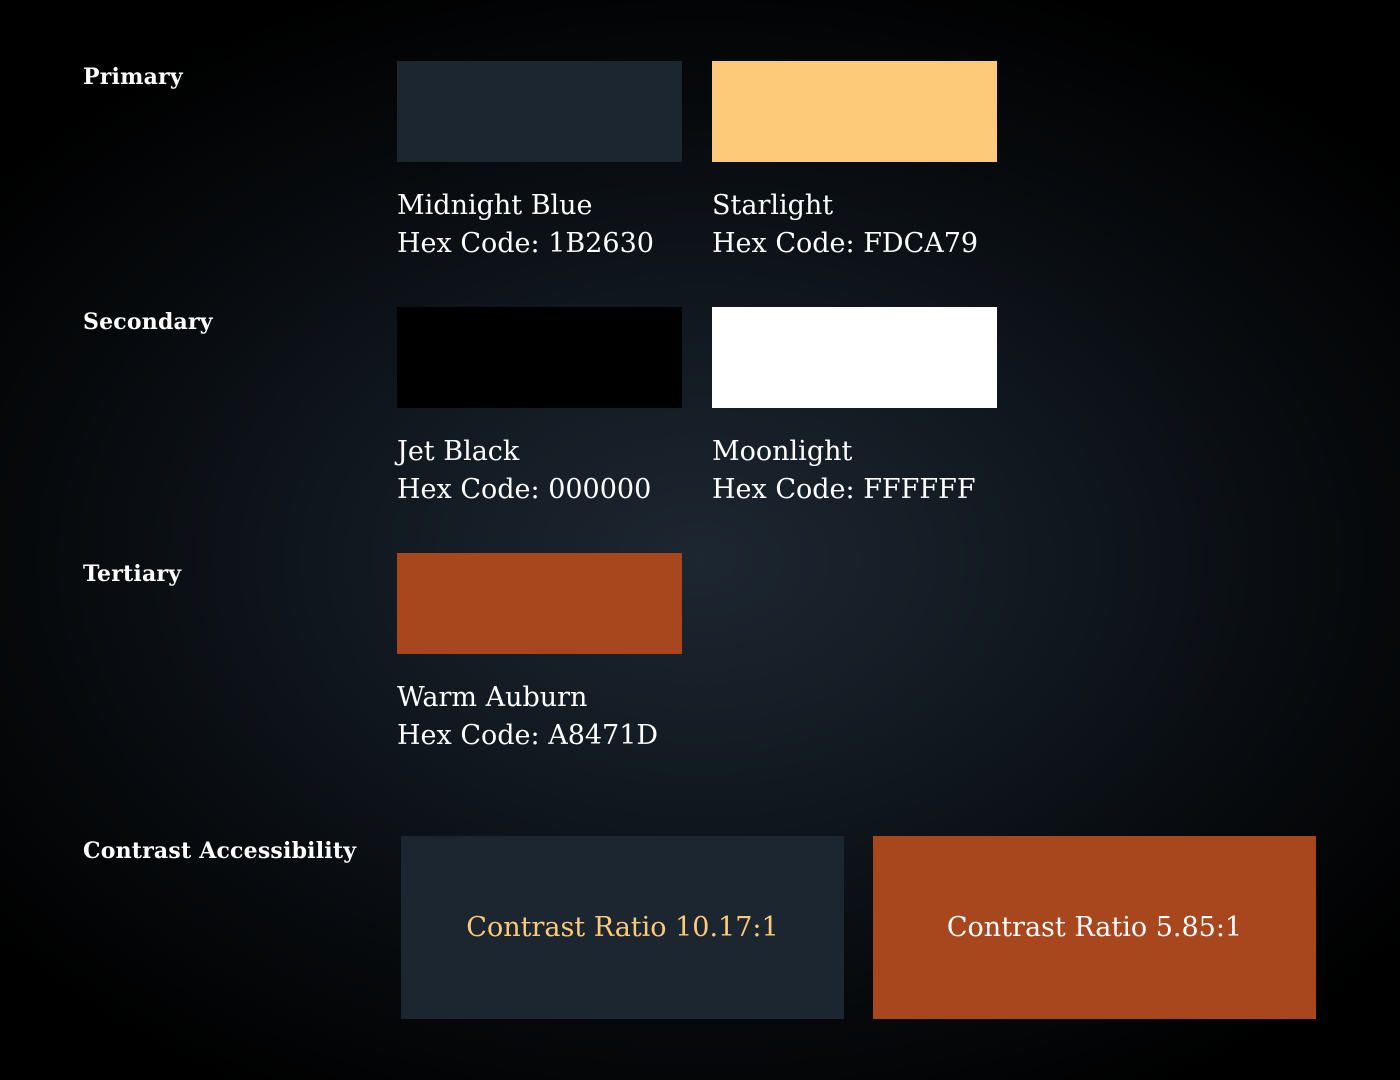  I want to click on color-card-warm-auburn: Warm Auburn Hex Code: A8471D, so click(539, 654).